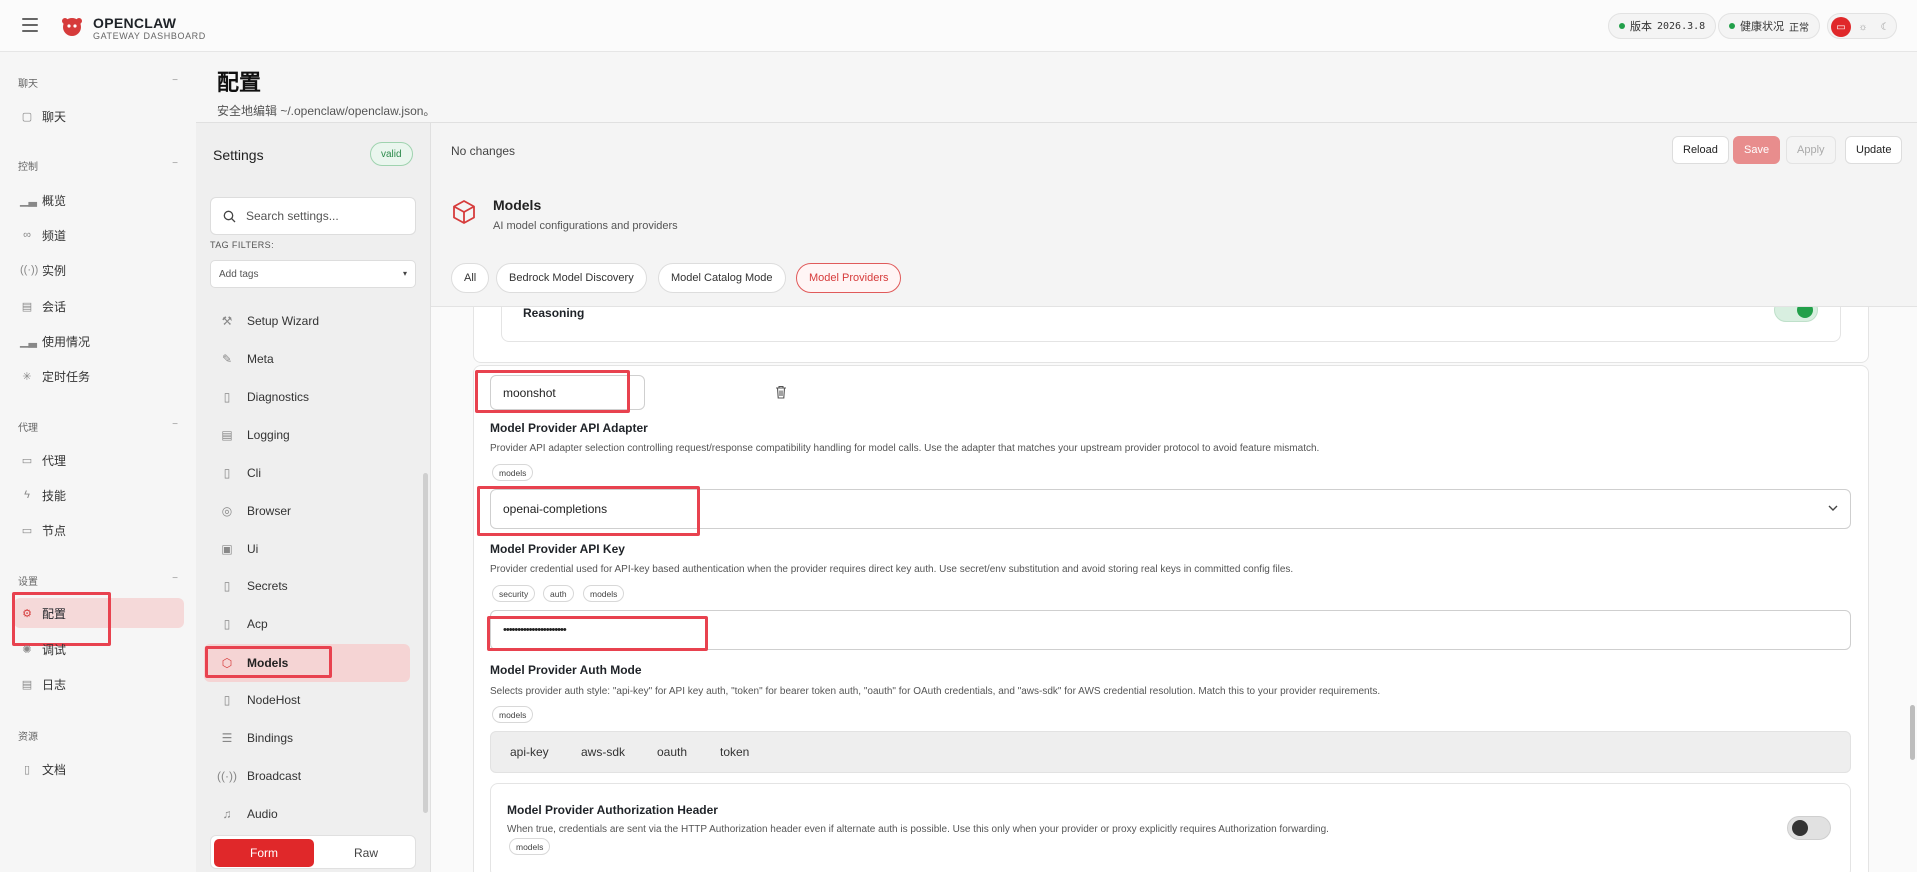 The image size is (1917, 872). I want to click on moon-icon: ☾, so click(1885, 27).